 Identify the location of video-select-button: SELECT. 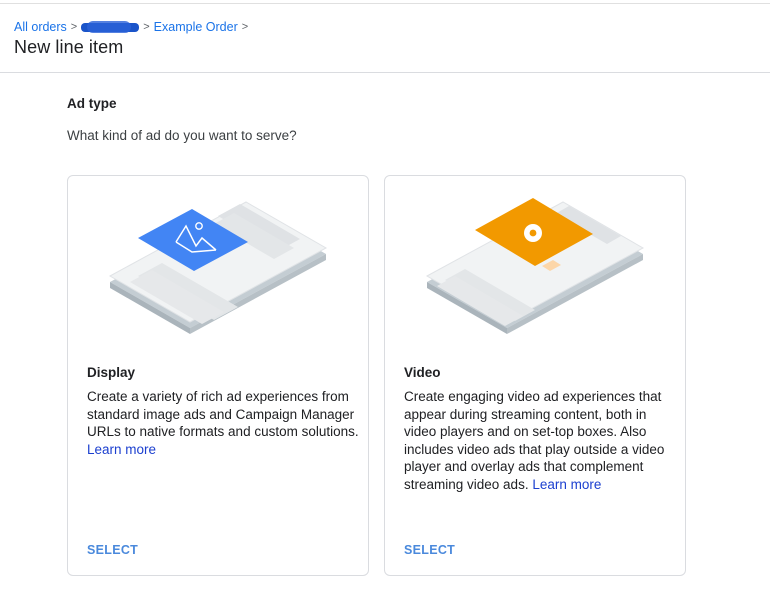
(429, 550).